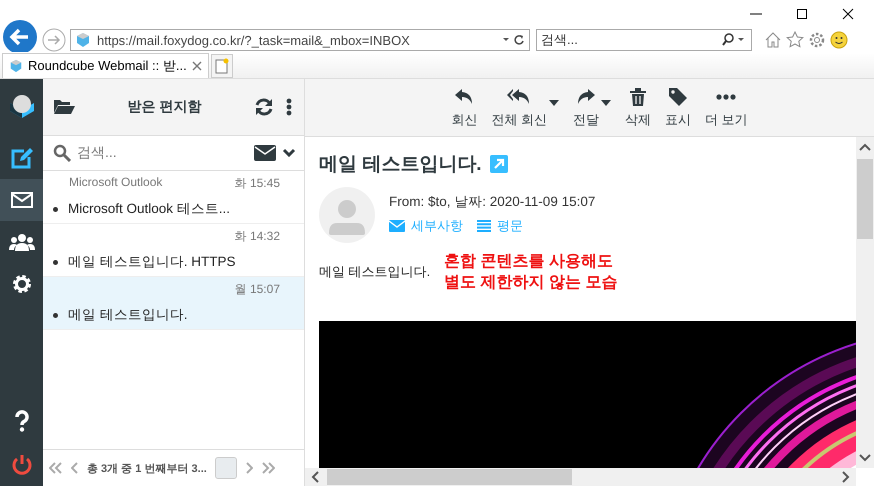  What do you see at coordinates (374, 272) in the screenshot?
I see `message-body-text: 메일 테스트입니다.` at bounding box center [374, 272].